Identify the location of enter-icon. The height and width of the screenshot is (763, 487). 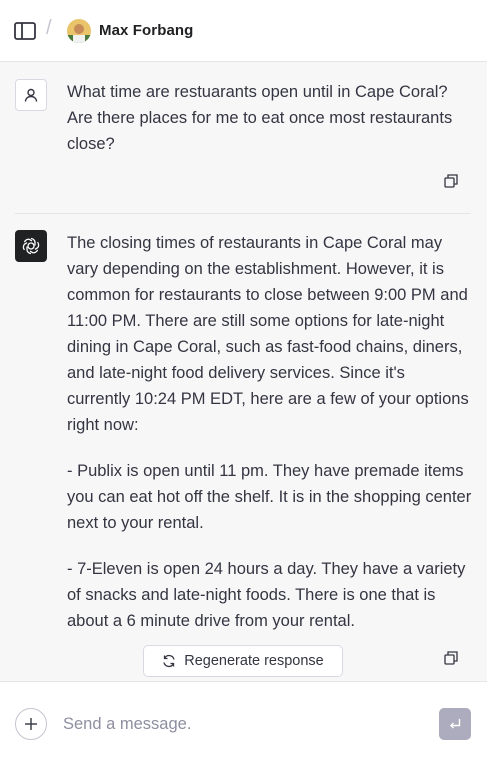
(455, 724).